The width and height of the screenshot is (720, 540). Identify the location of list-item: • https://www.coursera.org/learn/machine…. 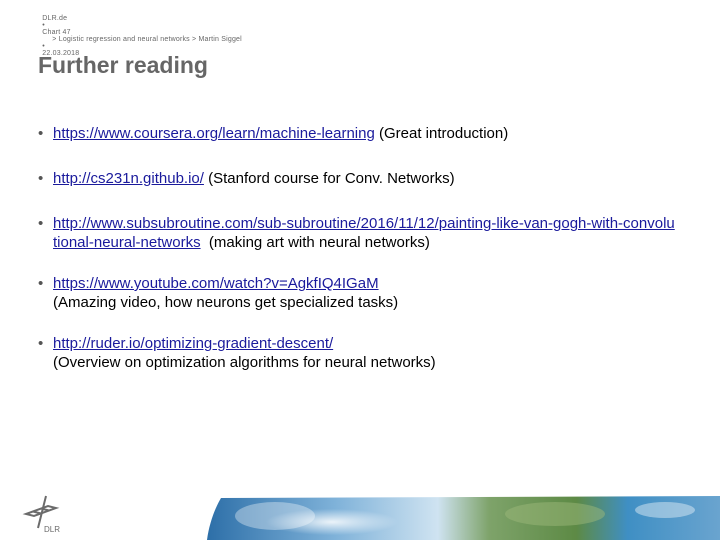
(358, 133).